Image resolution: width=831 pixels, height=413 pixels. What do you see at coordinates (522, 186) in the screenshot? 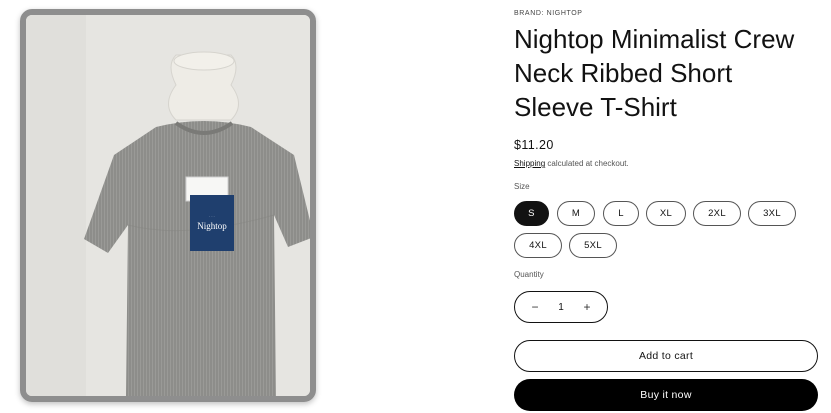
I see `size-label: Size` at bounding box center [522, 186].